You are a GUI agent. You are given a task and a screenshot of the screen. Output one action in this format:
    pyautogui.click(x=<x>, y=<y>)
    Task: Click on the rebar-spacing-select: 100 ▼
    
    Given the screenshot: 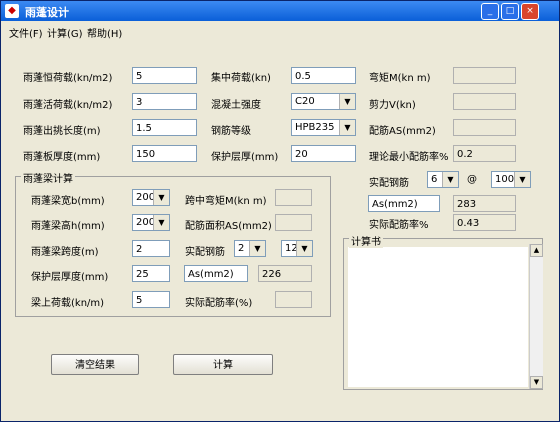 What is the action you would take?
    pyautogui.click(x=511, y=179)
    